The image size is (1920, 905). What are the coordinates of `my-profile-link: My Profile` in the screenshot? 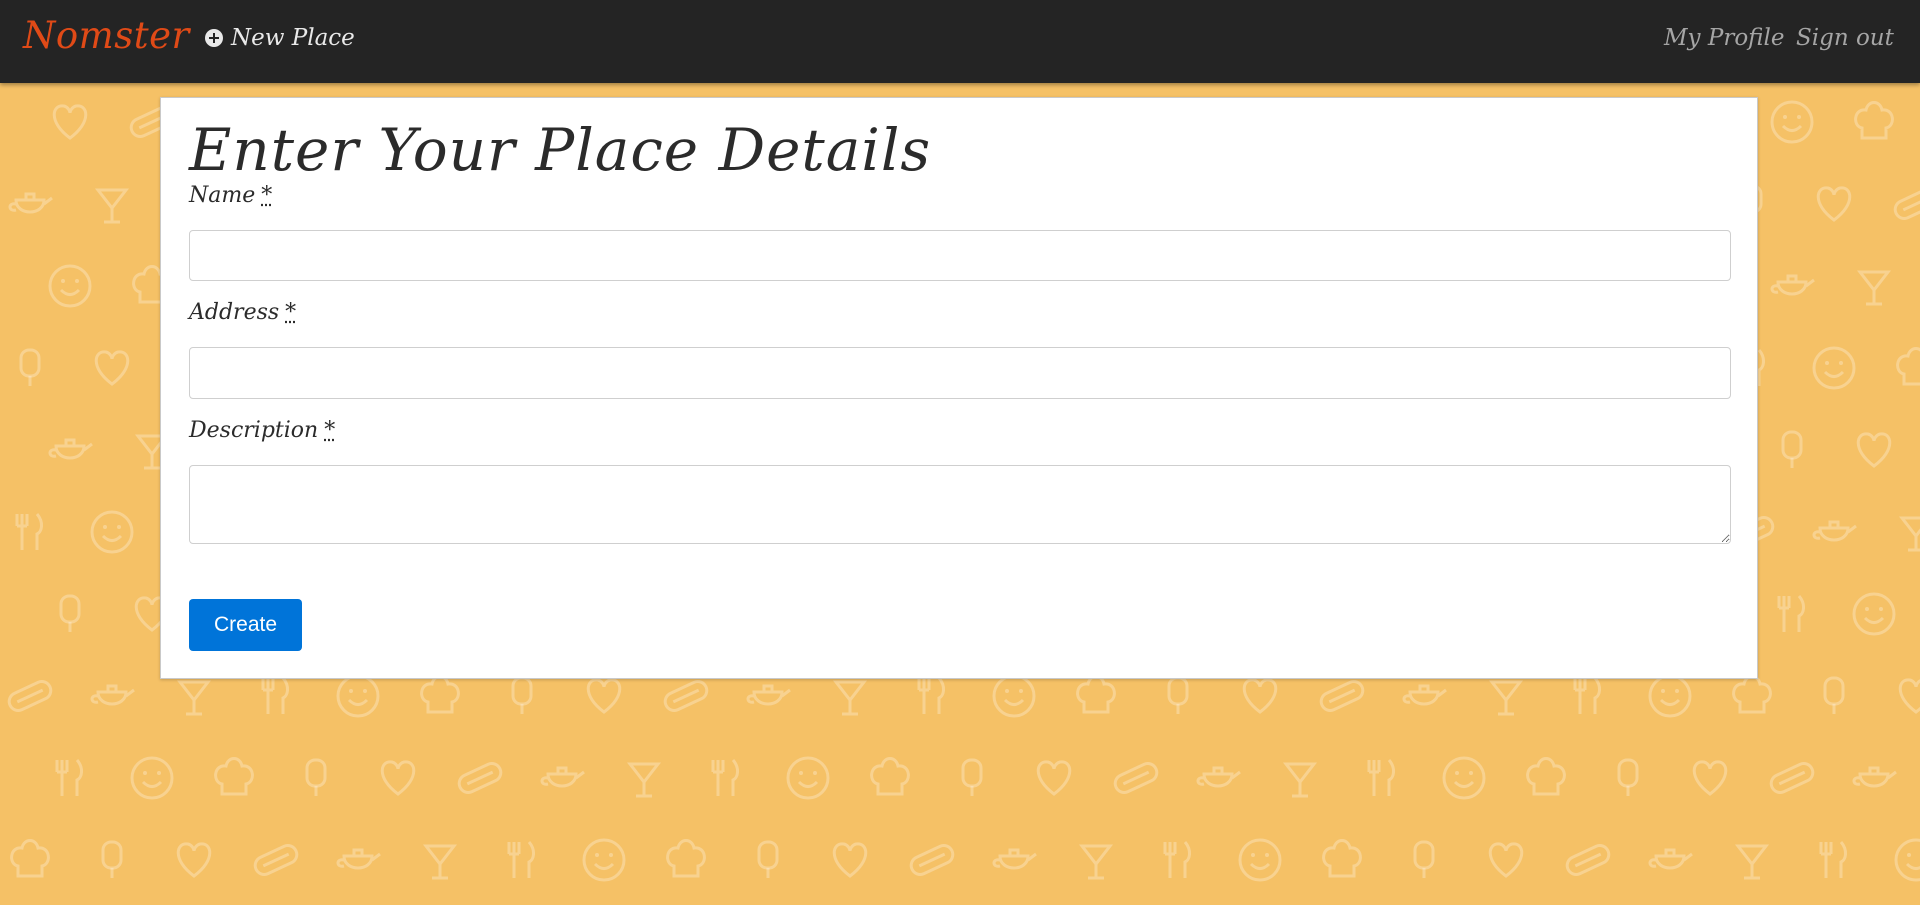 It's located at (1724, 38).